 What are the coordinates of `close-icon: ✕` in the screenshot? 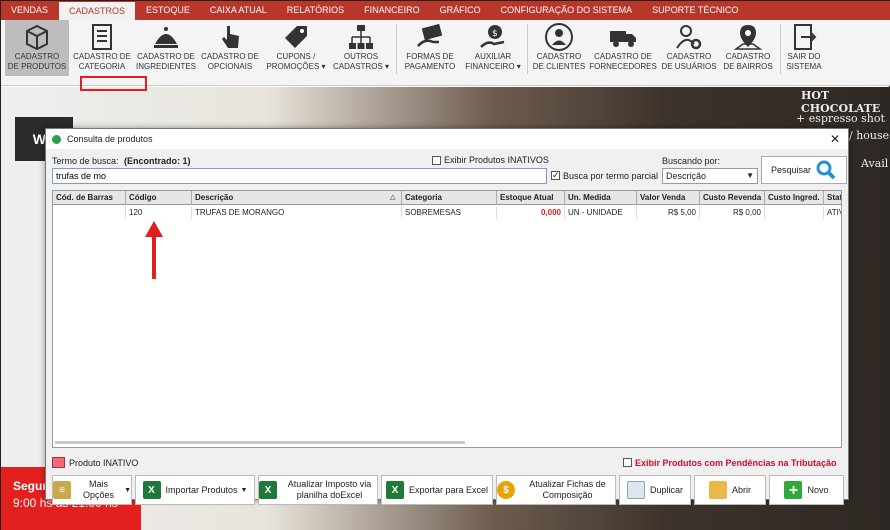 It's located at (835, 139).